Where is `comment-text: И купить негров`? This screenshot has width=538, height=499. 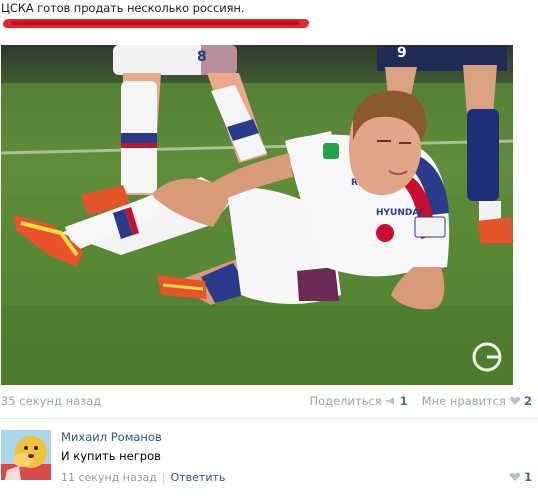
comment-text: И купить негров is located at coordinates (111, 456).